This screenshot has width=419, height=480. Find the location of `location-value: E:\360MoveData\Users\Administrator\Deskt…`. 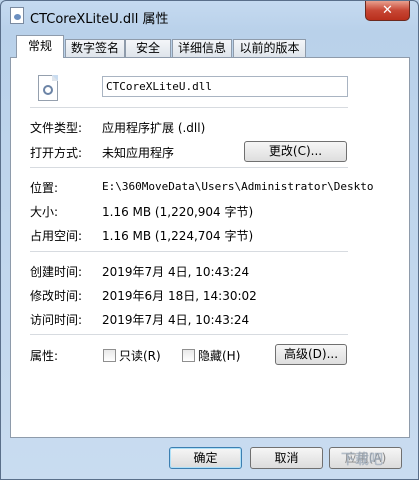

location-value: E:\360MoveData\Users\Administrator\Deskt… is located at coordinates (238, 186).